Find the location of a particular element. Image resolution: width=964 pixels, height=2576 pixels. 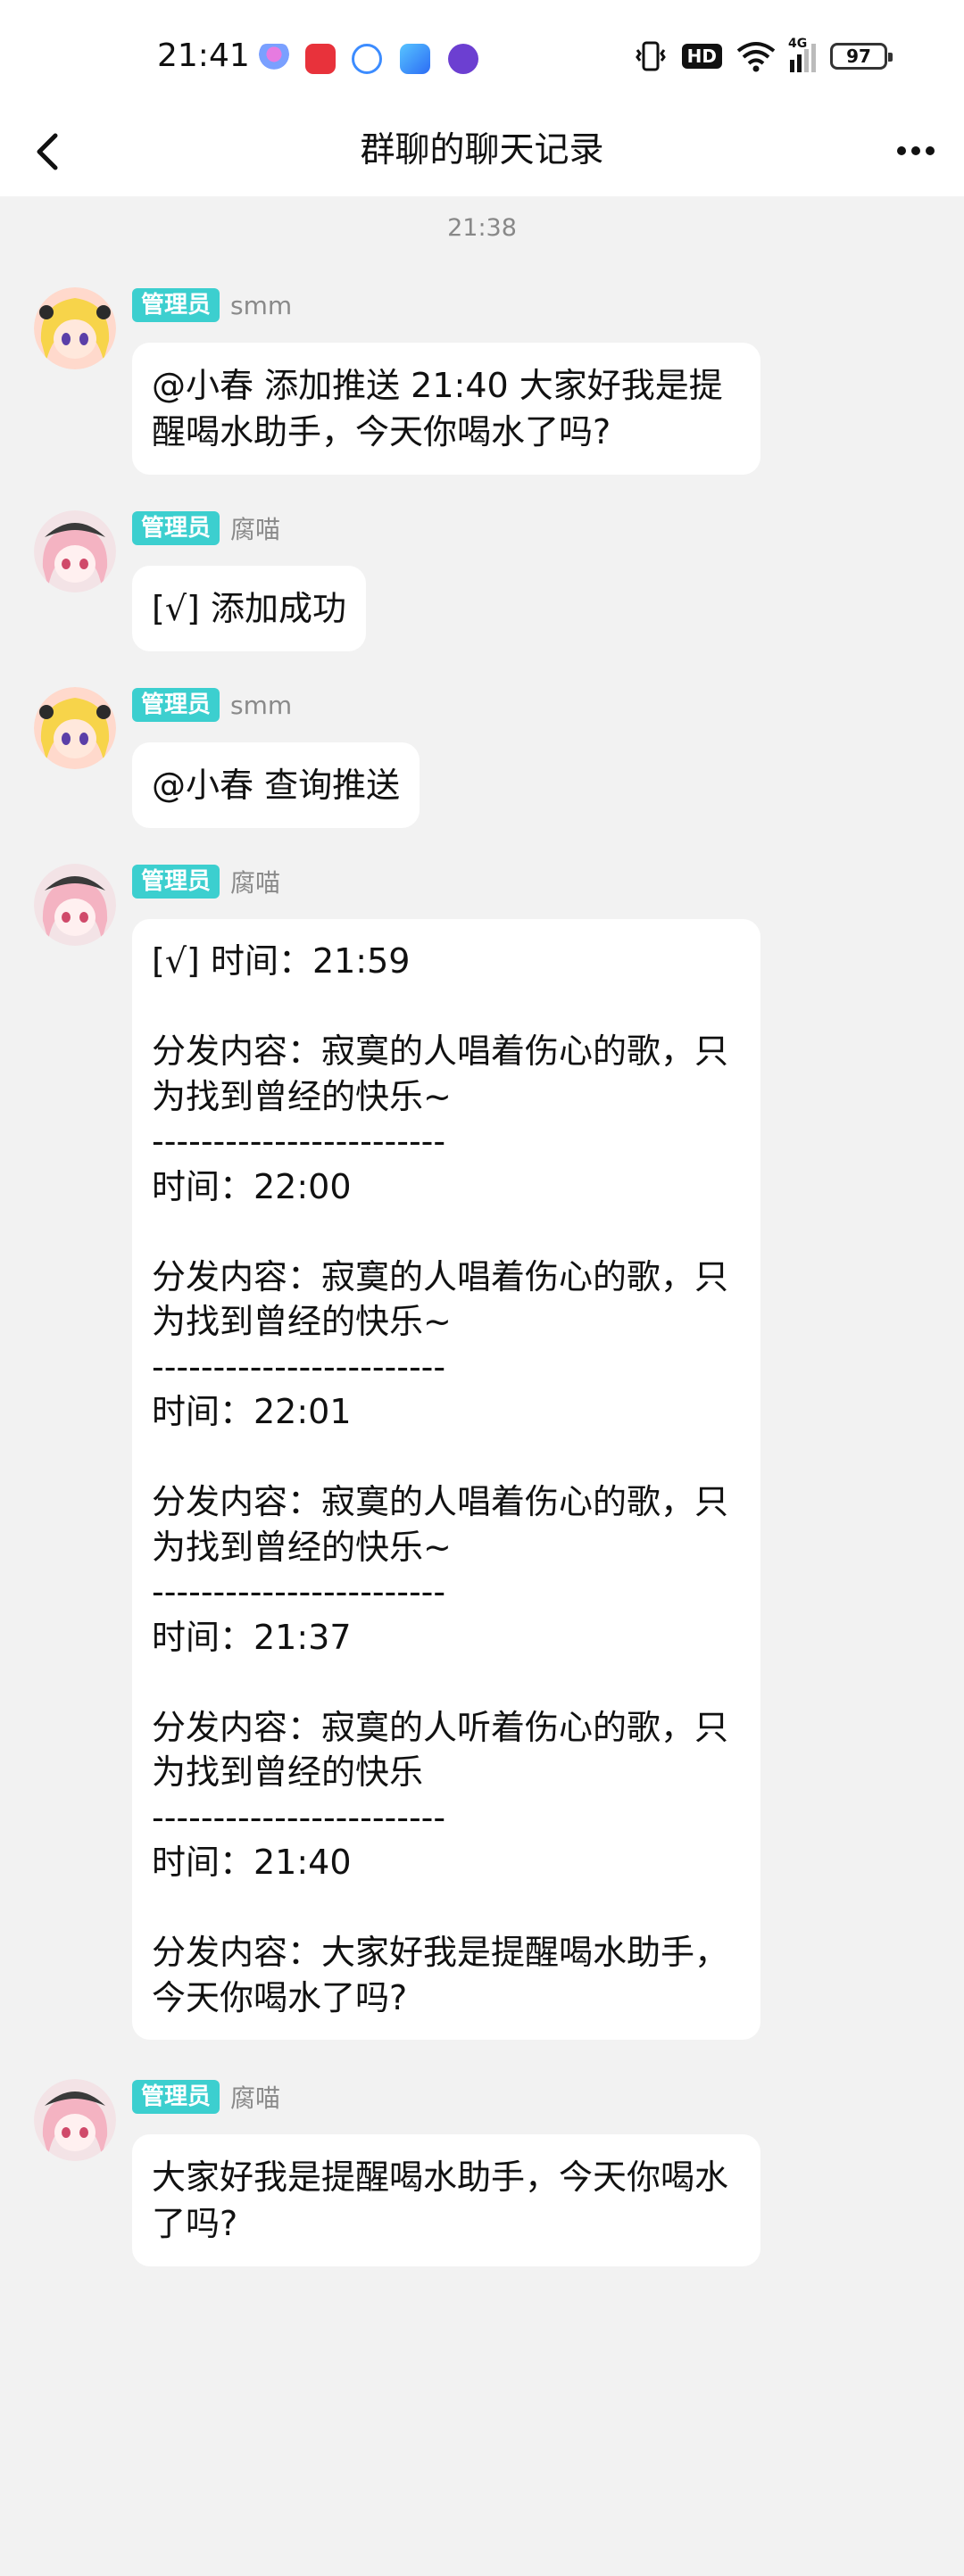

status-bar: 21:41 HD 4G 97 is located at coordinates (482, 52).